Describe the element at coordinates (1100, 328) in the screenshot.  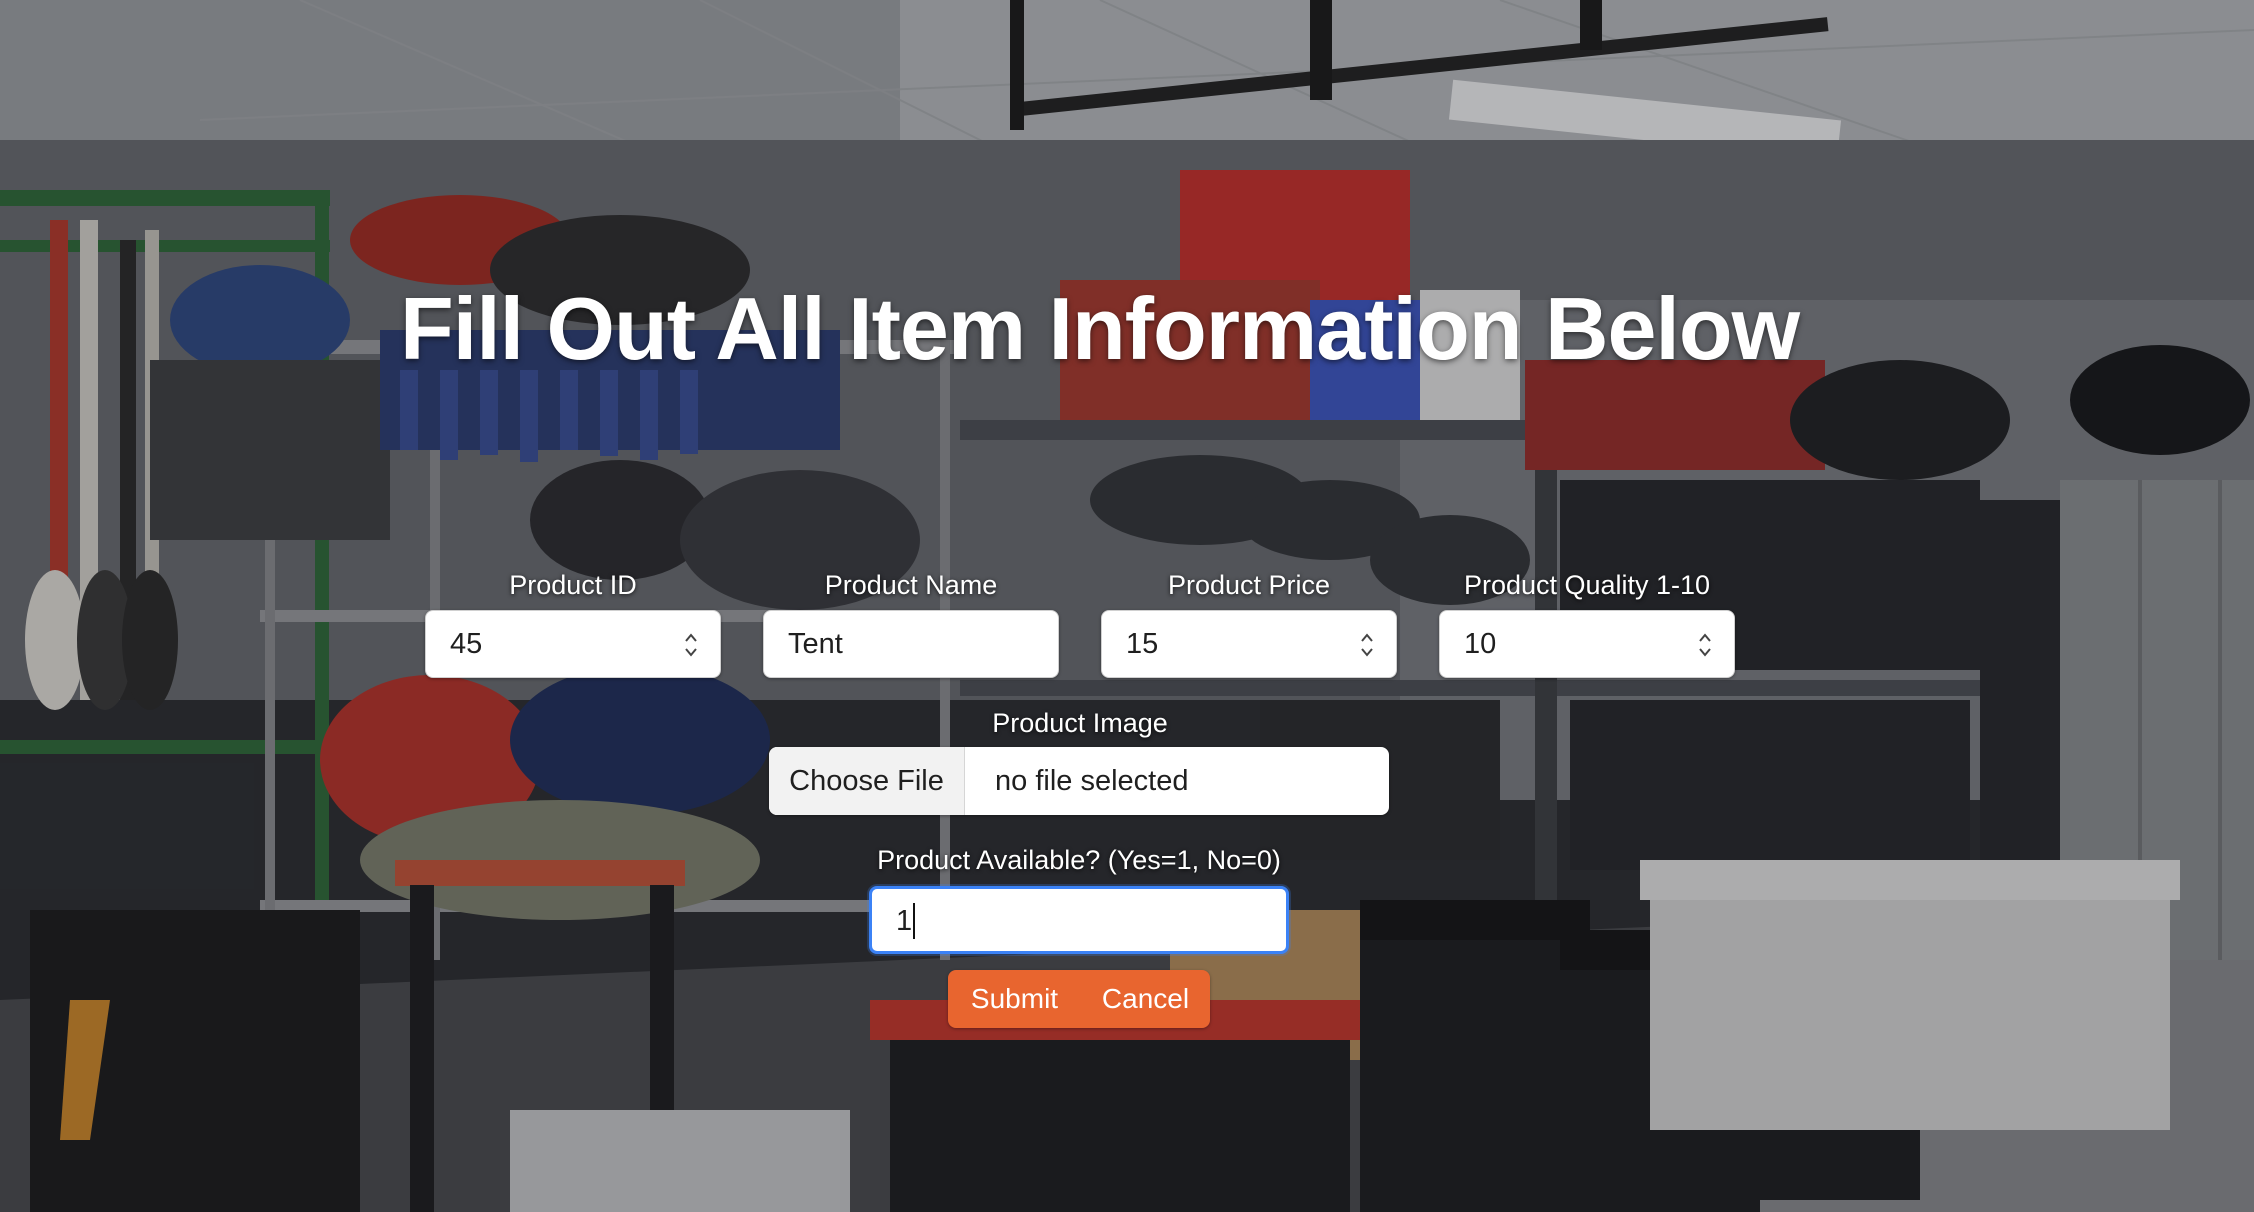
I see `page-title: Fill Out All Item Information Below` at that location.